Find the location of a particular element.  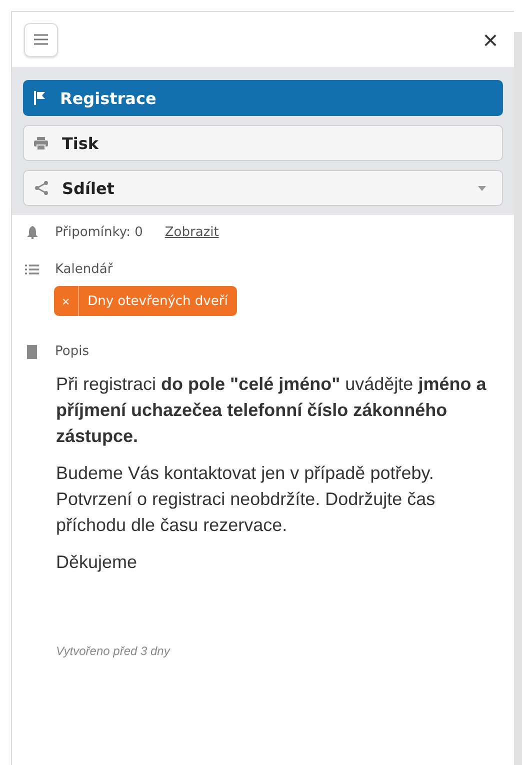

description-paragraph: Děkujeme is located at coordinates (97, 562).